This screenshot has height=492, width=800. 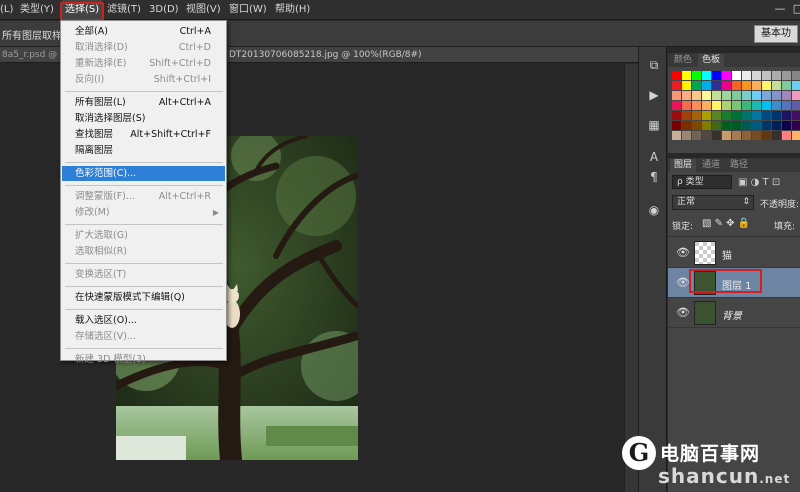 What do you see at coordinates (143, 79) in the screenshot?
I see `select-menu-item: 反向(I) Shift+Ctrl+I` at bounding box center [143, 79].